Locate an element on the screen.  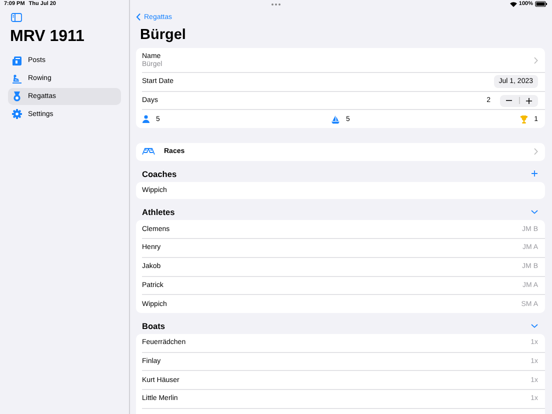
section-header: Boats is located at coordinates (154, 325).